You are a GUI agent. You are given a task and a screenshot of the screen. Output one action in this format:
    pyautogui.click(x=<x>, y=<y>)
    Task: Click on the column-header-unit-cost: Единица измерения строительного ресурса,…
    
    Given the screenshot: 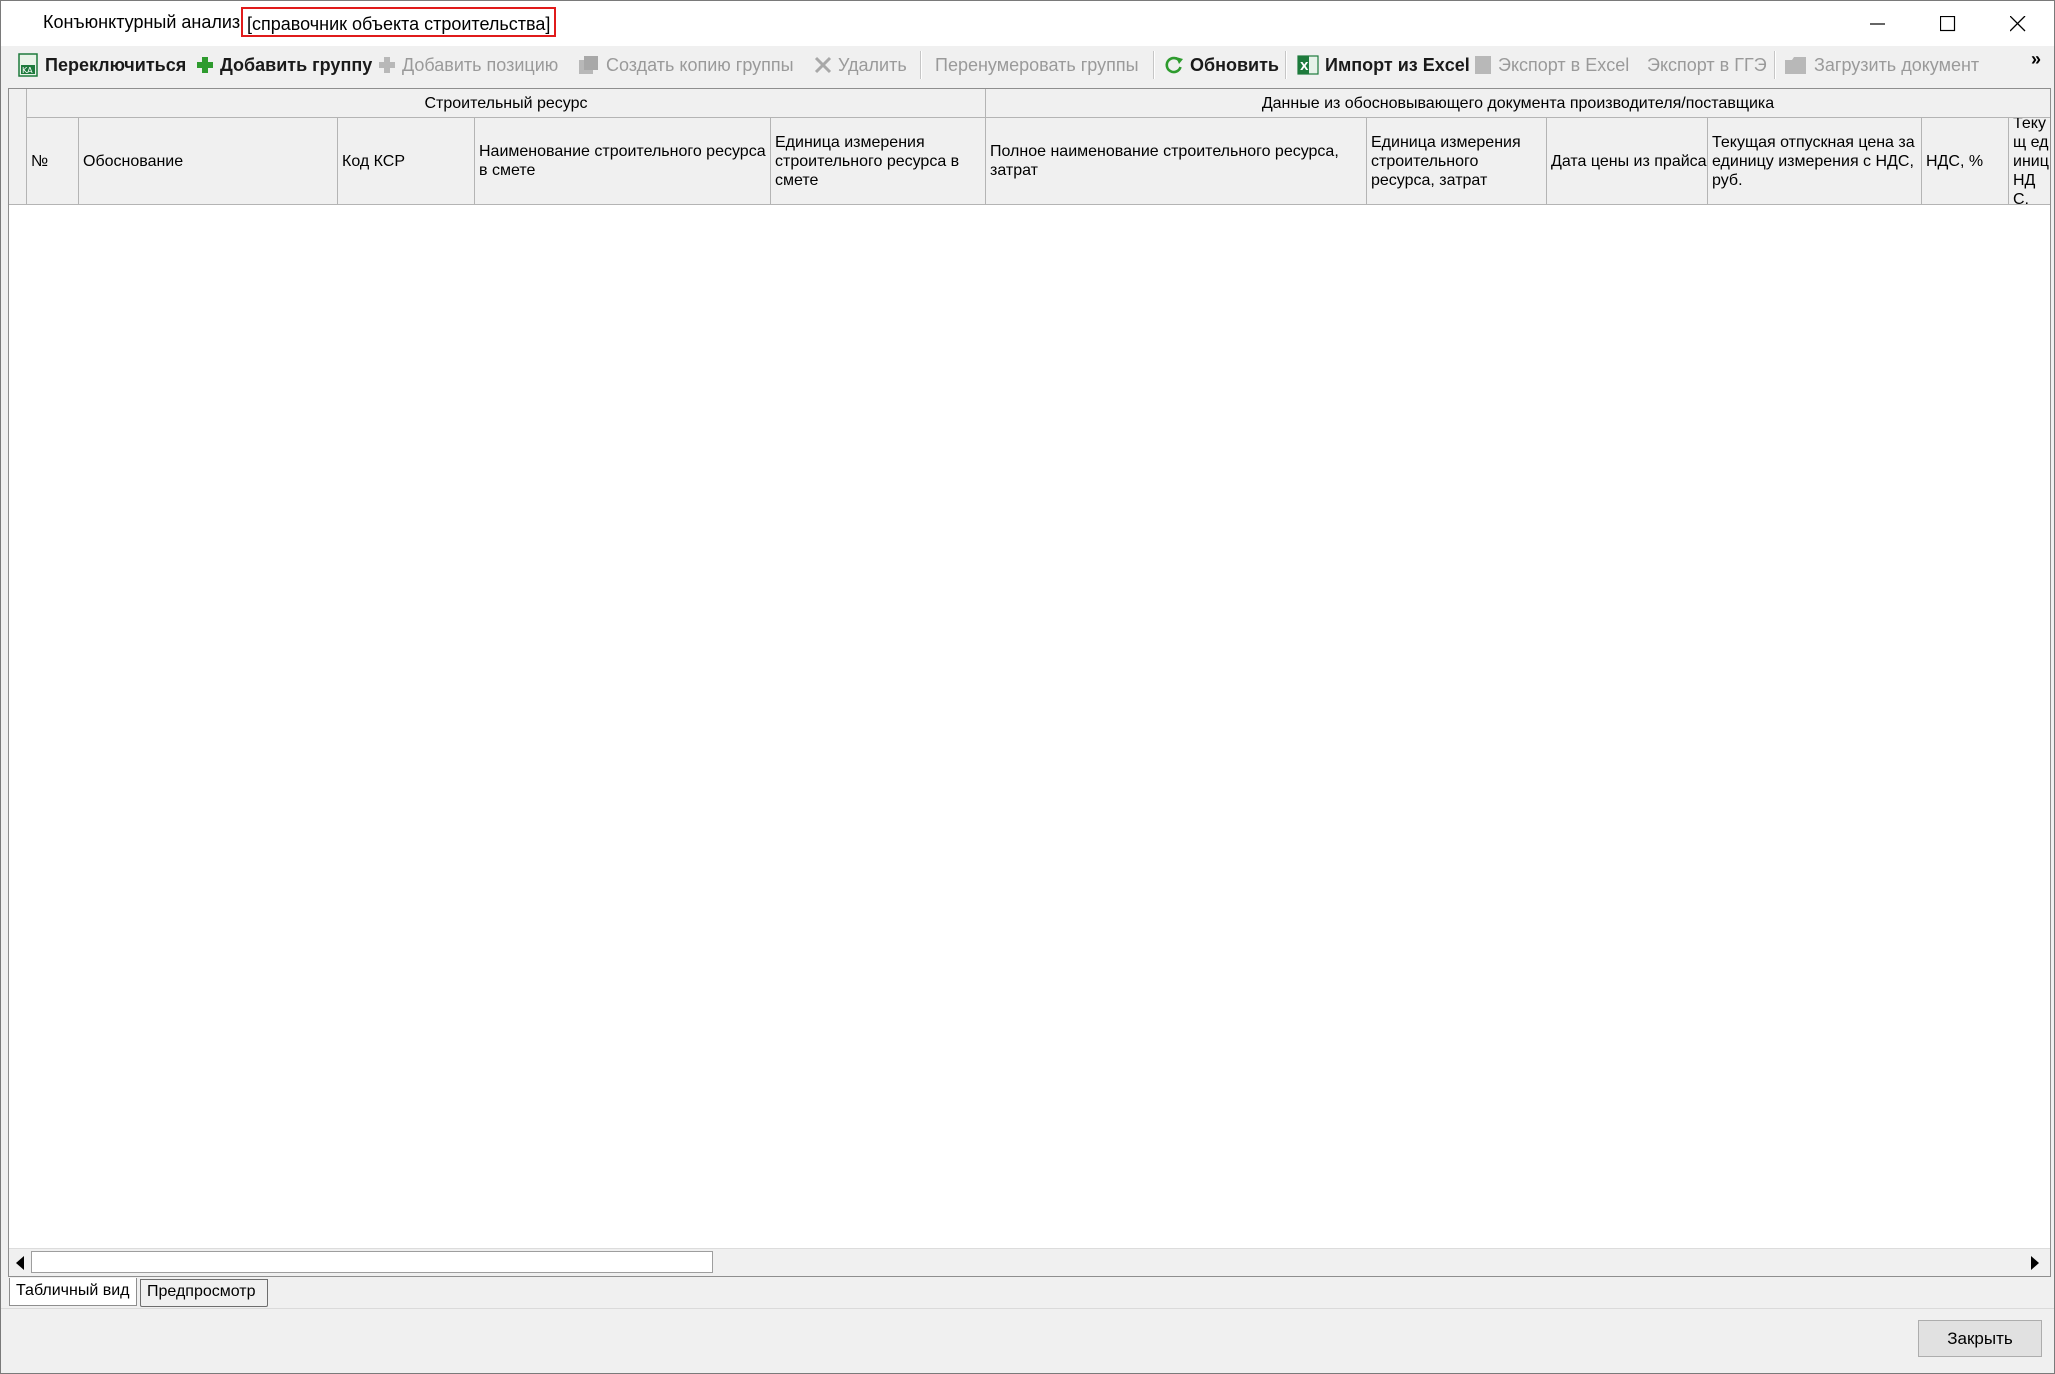 What is the action you would take?
    pyautogui.click(x=1457, y=161)
    